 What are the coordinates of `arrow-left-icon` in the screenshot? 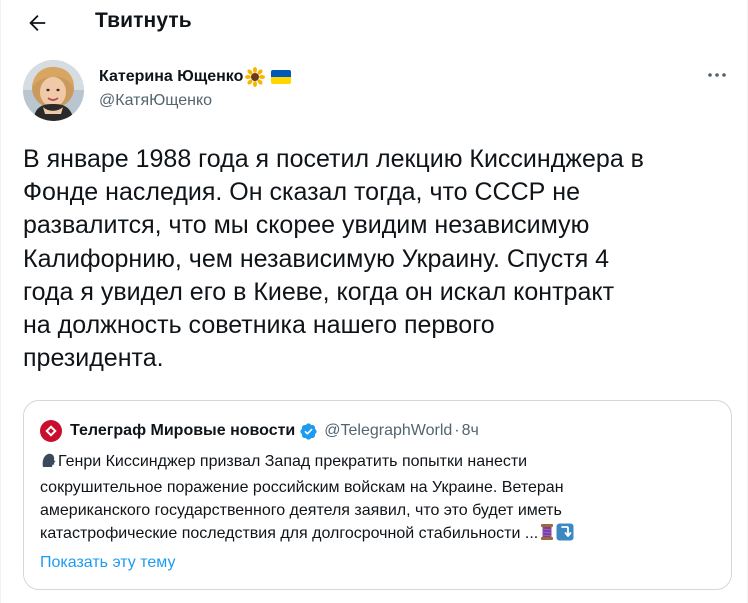 It's located at (37, 23).